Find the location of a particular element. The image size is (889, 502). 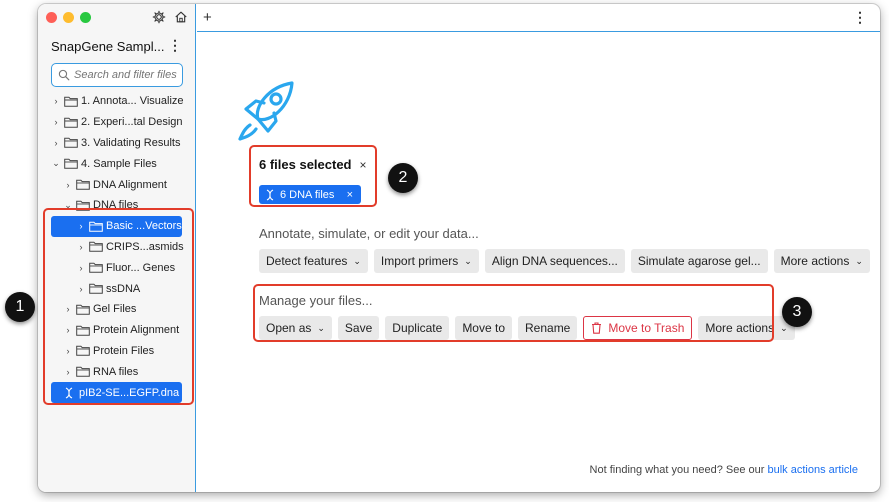

bulk-actions-link: bulk actions article is located at coordinates (813, 470).